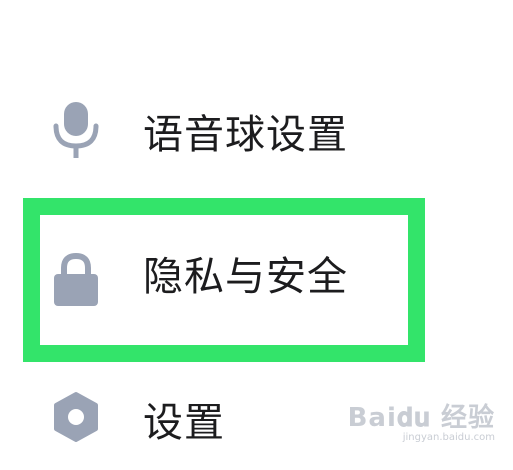  What do you see at coordinates (76, 420) in the screenshot?
I see `hexagon-gear-icon` at bounding box center [76, 420].